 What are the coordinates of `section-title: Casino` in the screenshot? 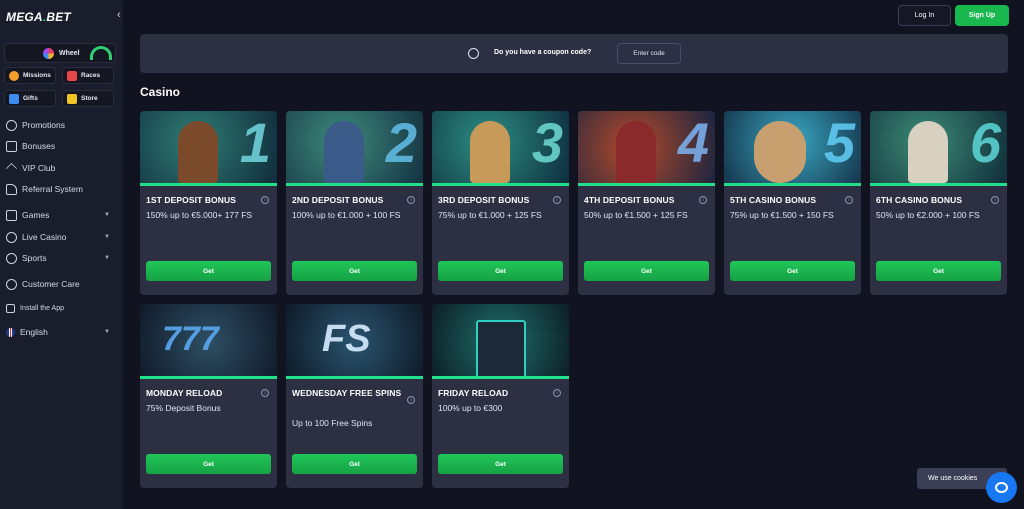 It's located at (160, 92).